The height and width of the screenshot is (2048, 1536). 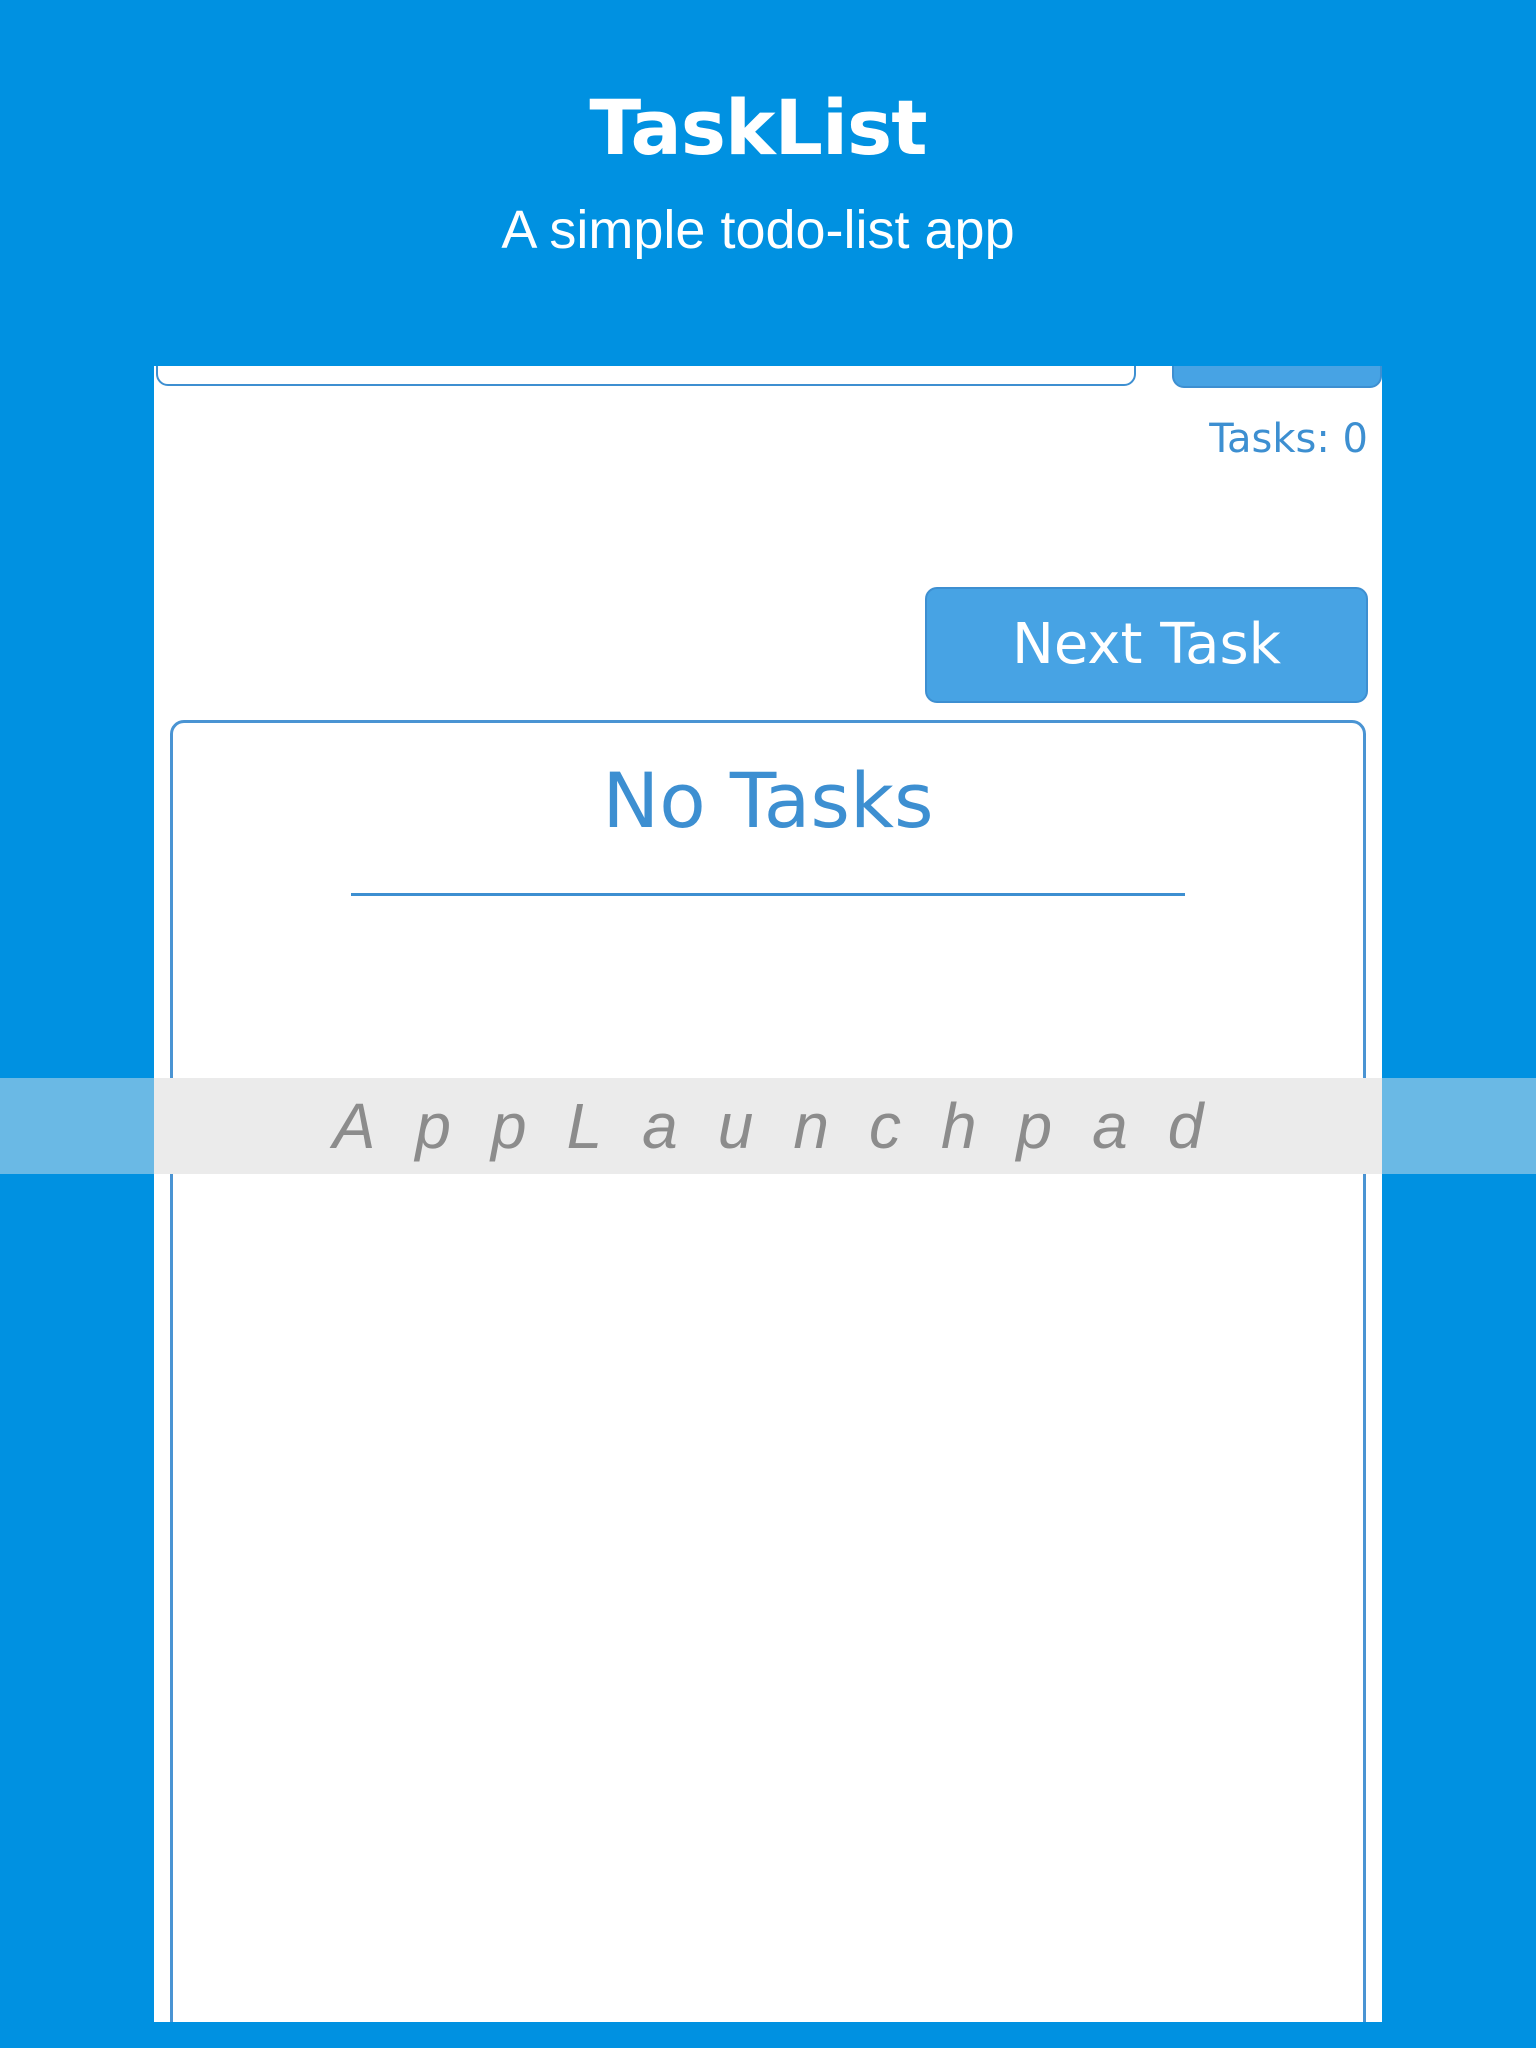 What do you see at coordinates (1288, 439) in the screenshot?
I see `task-count: Tasks: 0` at bounding box center [1288, 439].